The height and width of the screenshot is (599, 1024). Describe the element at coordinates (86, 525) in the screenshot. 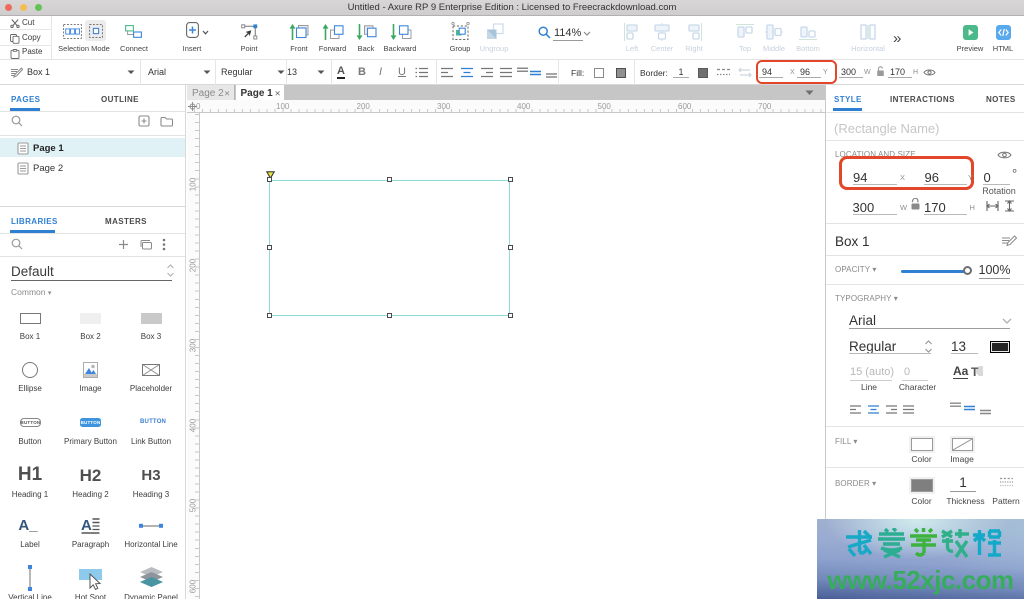

I see `svg-text: A` at that location.